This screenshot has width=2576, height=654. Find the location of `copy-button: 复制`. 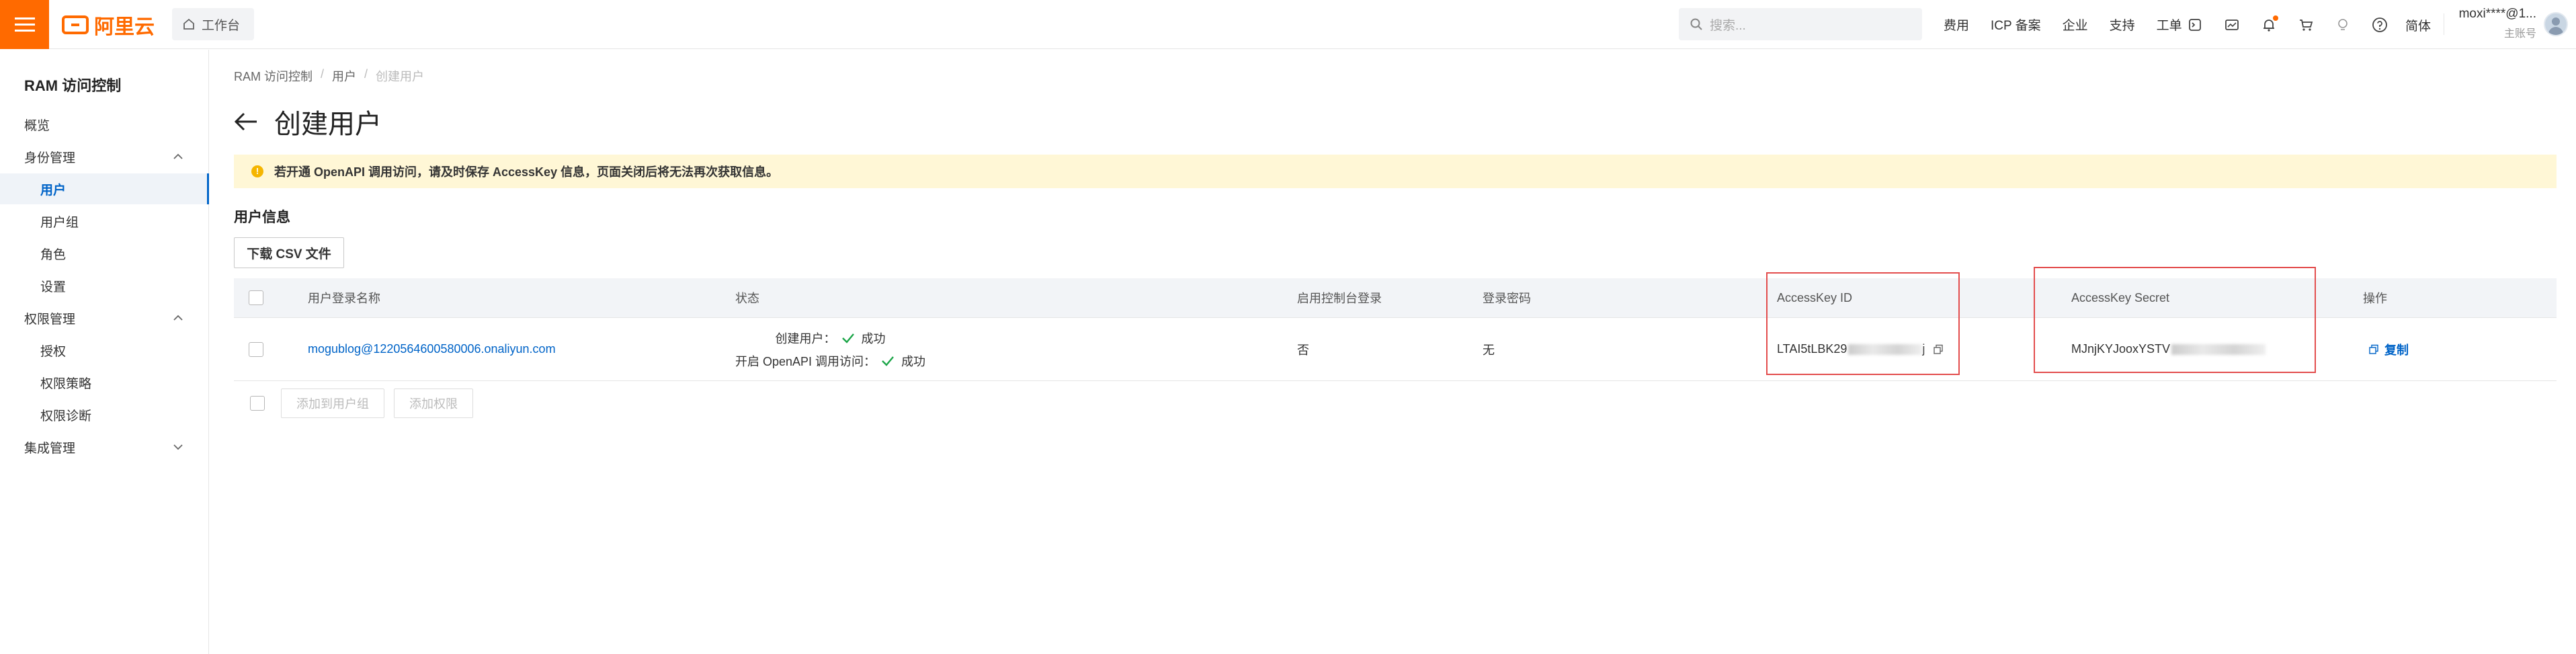

copy-button: 复制 is located at coordinates (2388, 349).